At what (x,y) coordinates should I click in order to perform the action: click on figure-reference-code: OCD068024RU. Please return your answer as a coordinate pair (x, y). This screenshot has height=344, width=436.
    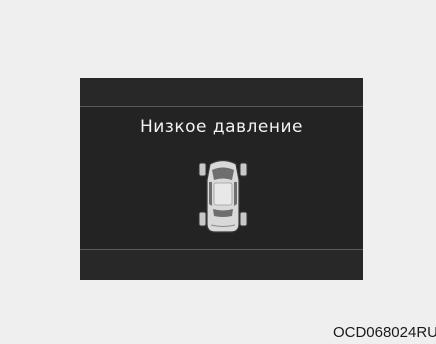
    Looking at the image, I should click on (384, 332).